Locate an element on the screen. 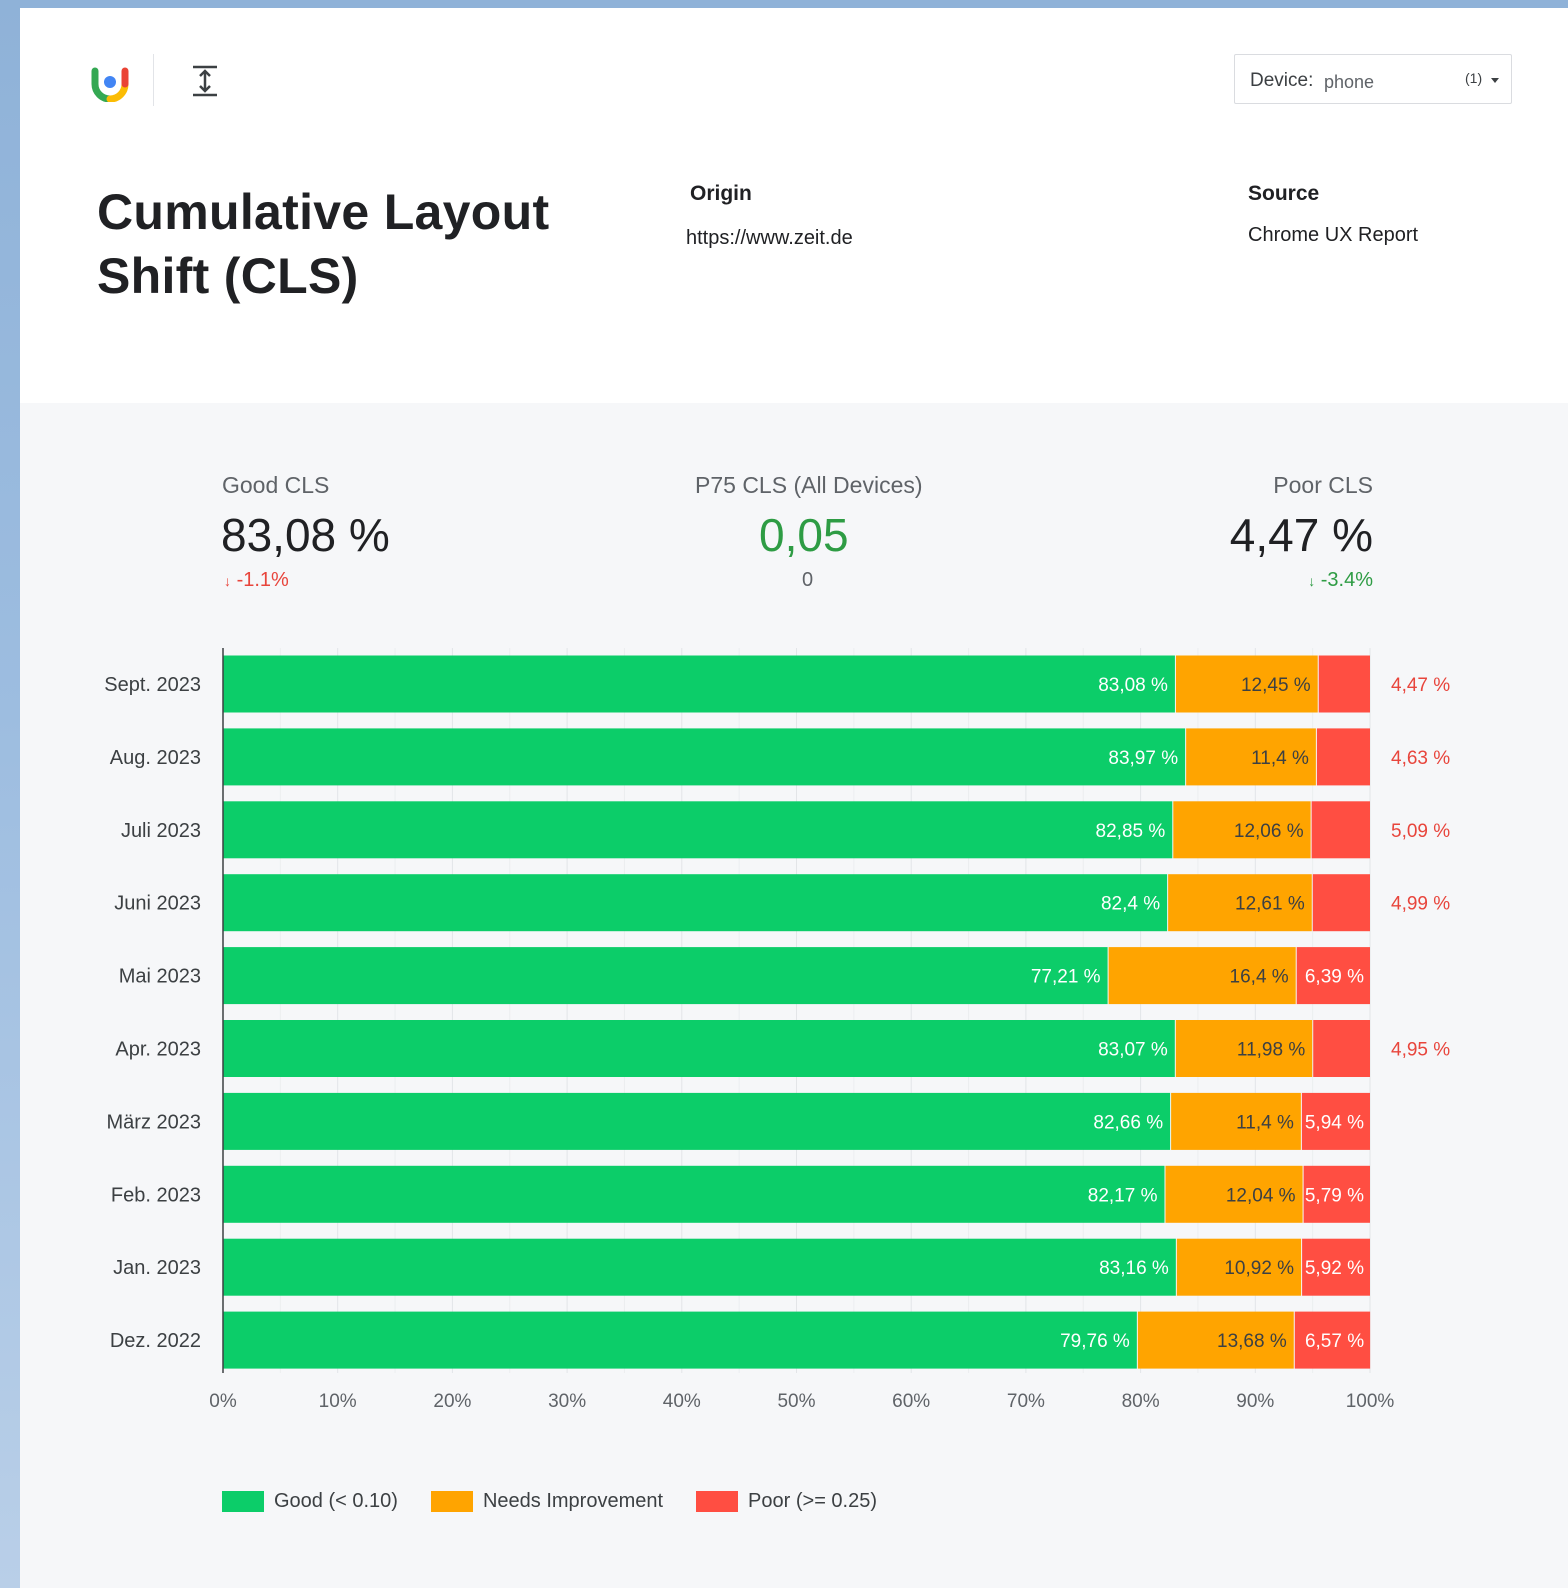  data-label-good: 82,66 % is located at coordinates (1128, 1122).